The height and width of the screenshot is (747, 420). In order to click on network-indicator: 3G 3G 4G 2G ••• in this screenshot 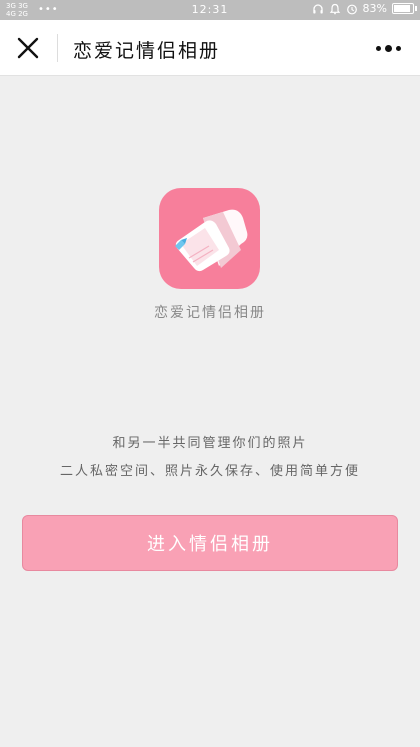, I will do `click(32, 10)`.